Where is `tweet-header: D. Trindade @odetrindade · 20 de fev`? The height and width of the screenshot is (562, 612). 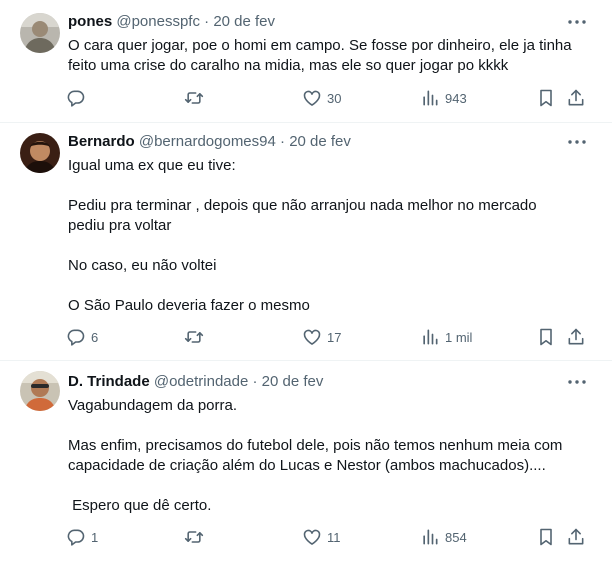 tweet-header: D. Trindade @odetrindade · 20 de fev is located at coordinates (195, 382).